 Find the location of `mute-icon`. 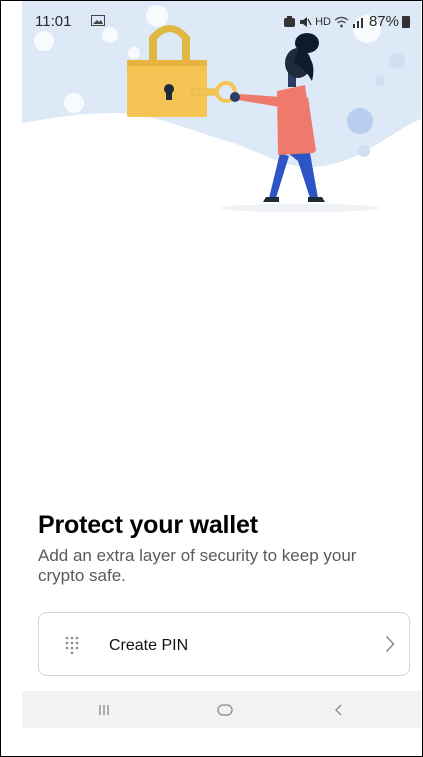

mute-icon is located at coordinates (306, 21).